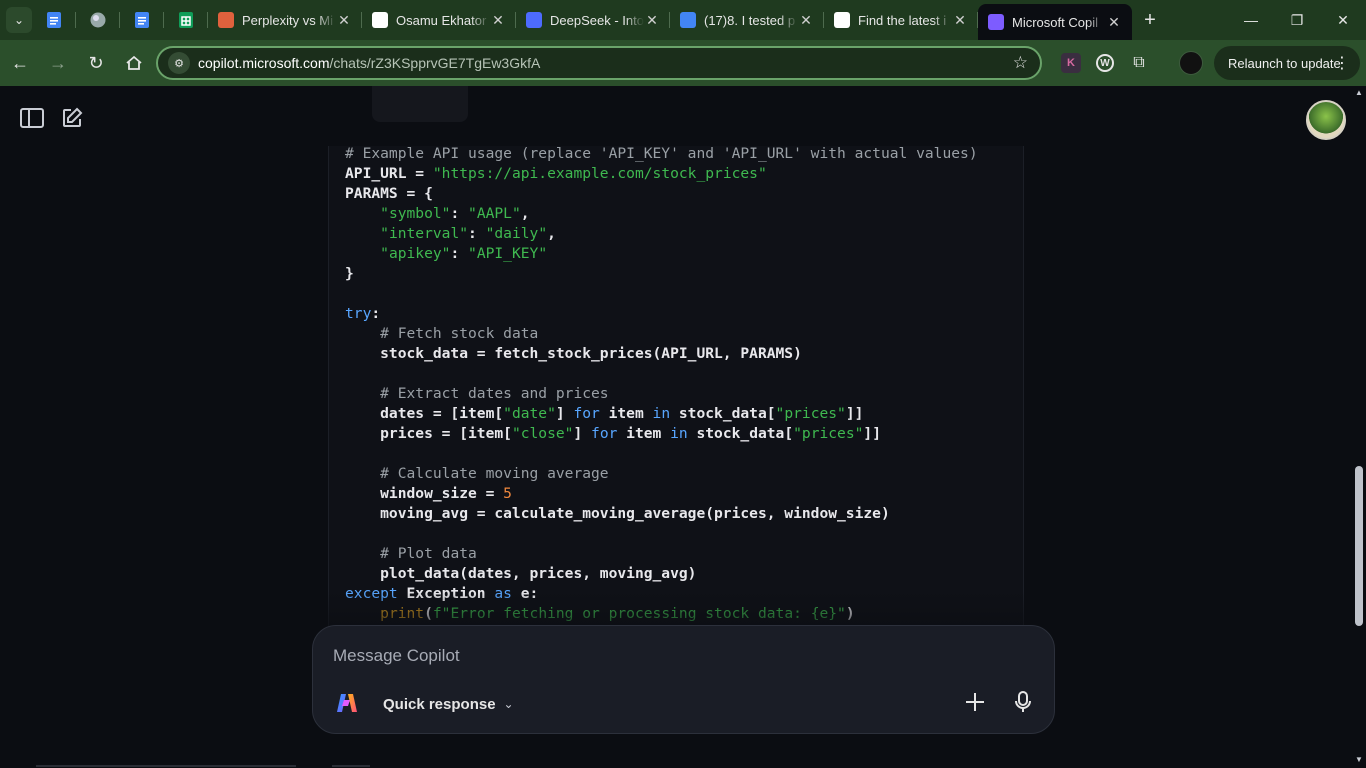 Image resolution: width=1366 pixels, height=768 pixels. Describe the element at coordinates (186, 20) in the screenshot. I see `pinned-tab-sheets` at that location.